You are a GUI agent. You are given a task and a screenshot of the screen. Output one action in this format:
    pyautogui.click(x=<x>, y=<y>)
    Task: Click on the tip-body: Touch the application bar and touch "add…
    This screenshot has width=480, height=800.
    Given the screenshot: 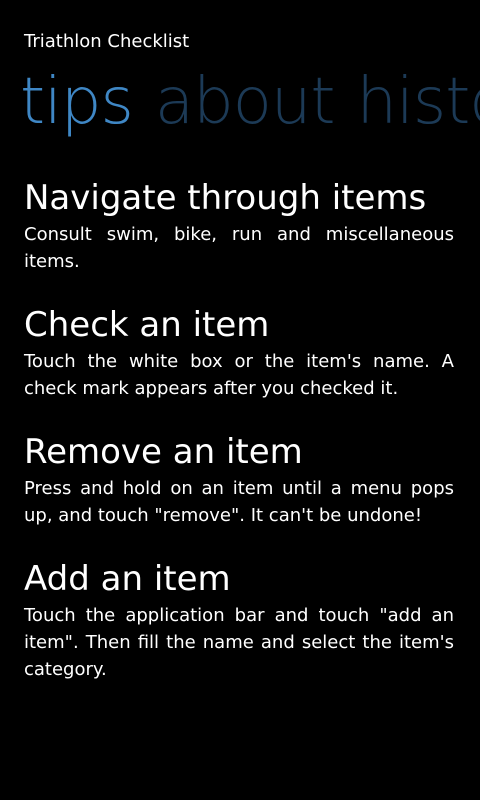 What is the action you would take?
    pyautogui.click(x=239, y=642)
    